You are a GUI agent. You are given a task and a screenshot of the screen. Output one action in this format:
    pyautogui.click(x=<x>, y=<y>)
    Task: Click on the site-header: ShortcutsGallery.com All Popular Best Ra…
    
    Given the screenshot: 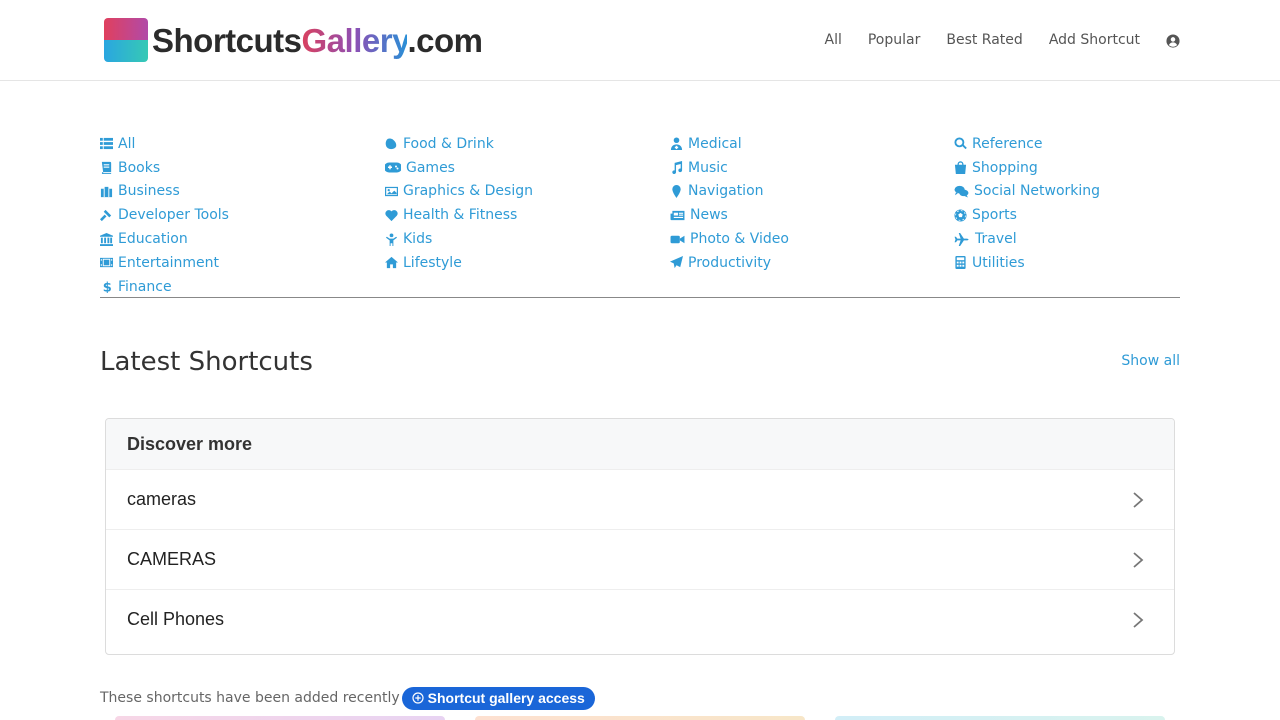 What is the action you would take?
    pyautogui.click(x=640, y=40)
    